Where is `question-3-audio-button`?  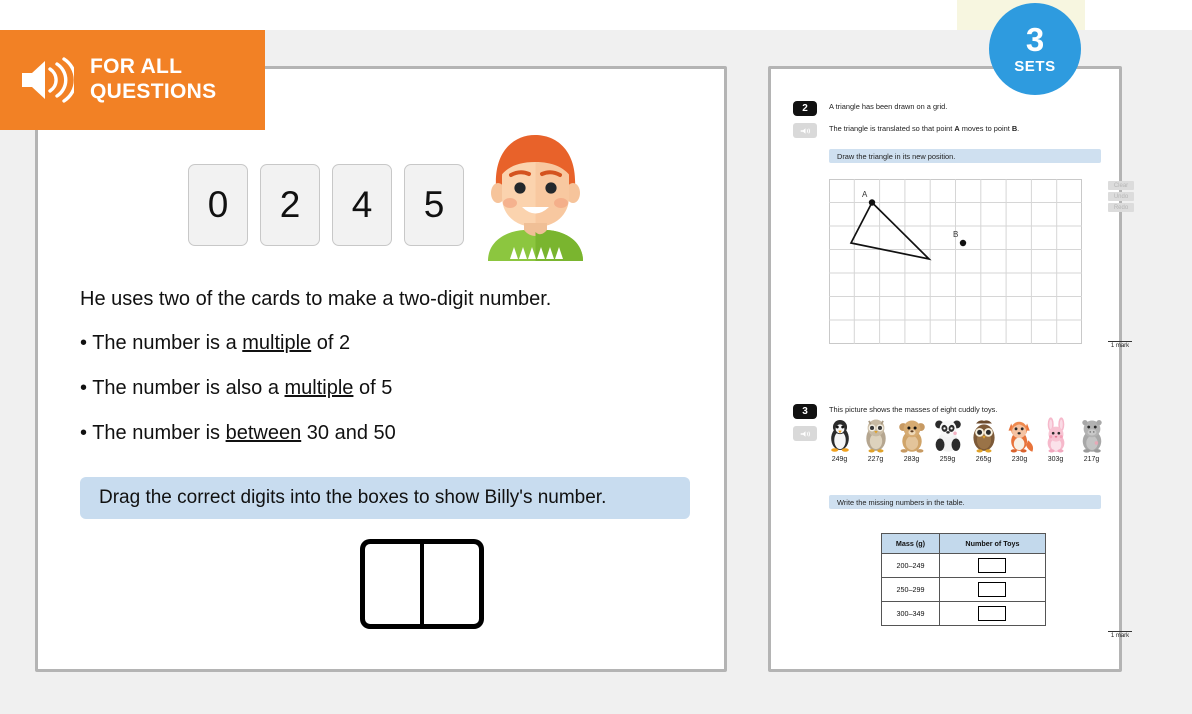 question-3-audio-button is located at coordinates (805, 433).